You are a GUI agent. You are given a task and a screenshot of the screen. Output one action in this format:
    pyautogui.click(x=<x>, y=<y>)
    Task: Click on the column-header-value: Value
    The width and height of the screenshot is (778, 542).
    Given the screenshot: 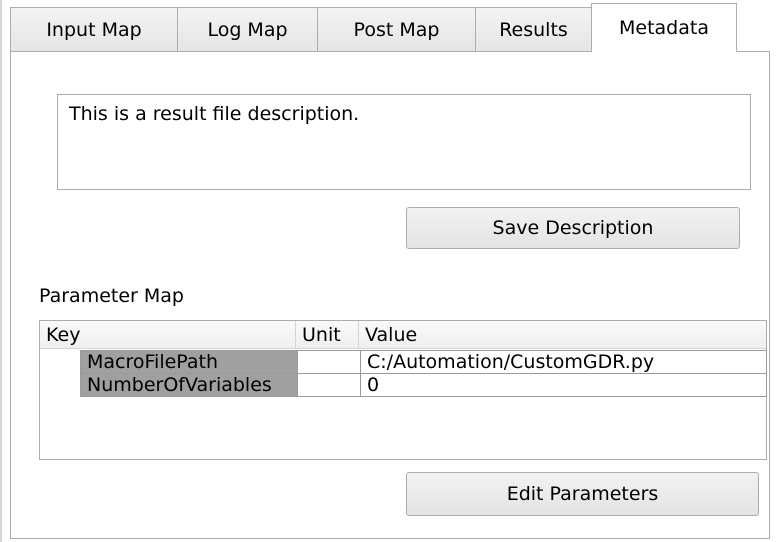 What is the action you would take?
    pyautogui.click(x=563, y=335)
    